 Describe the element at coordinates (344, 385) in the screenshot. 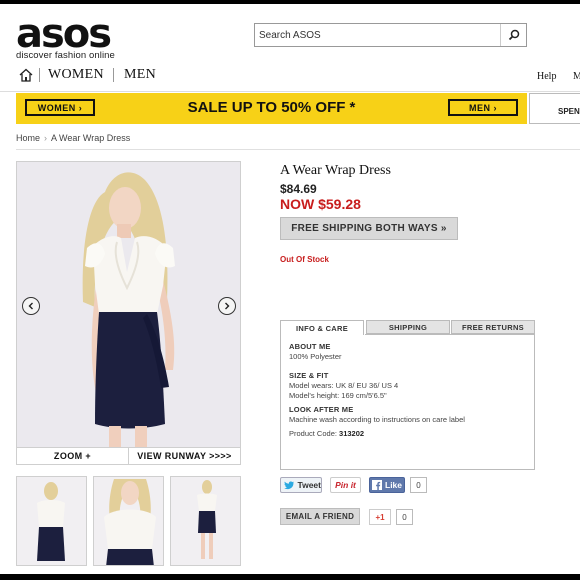

I see `size-text: Model wears: UK 8/ EU 36/ US 4` at that location.